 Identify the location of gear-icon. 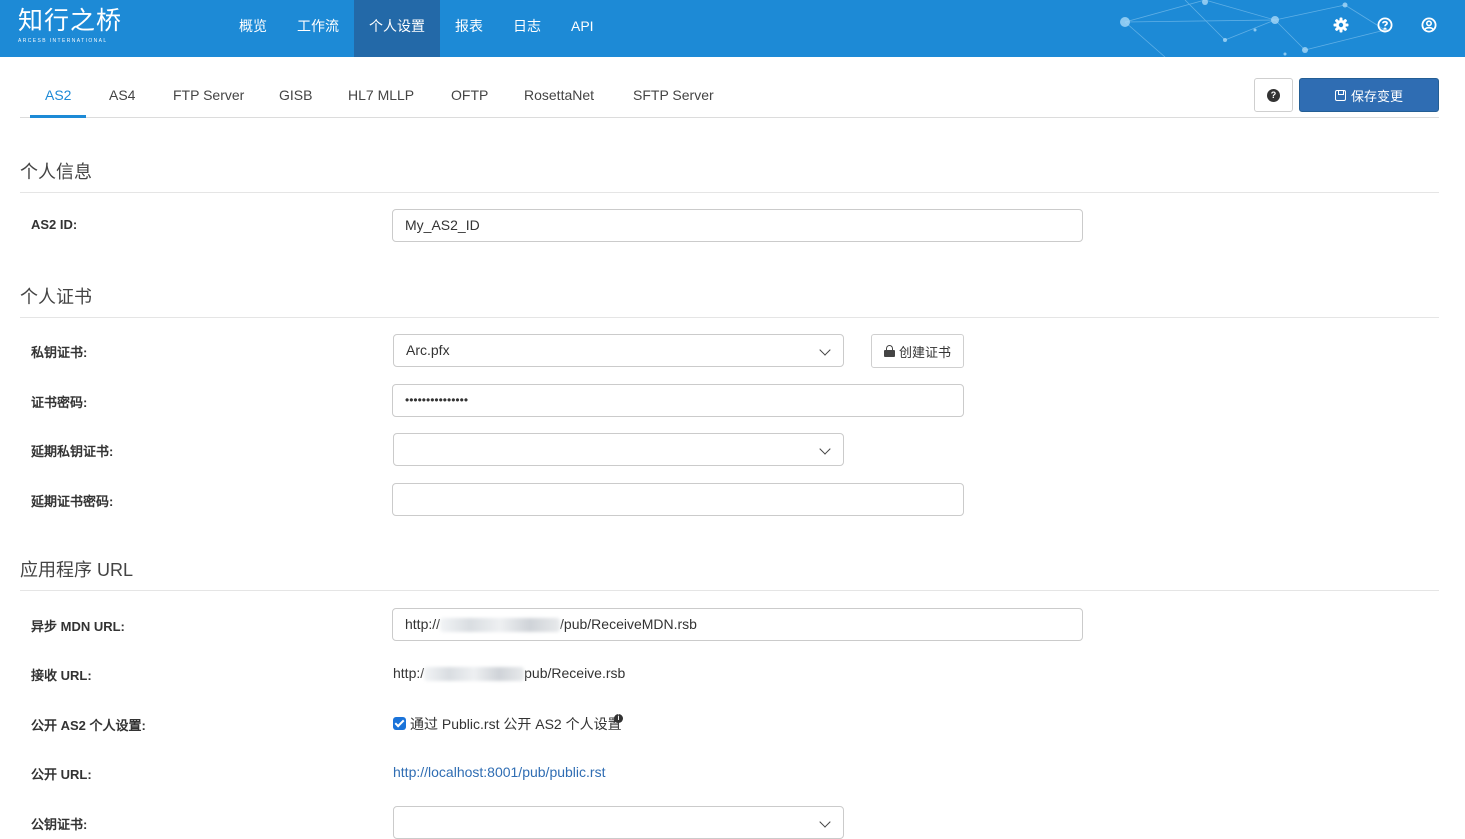
(1341, 25).